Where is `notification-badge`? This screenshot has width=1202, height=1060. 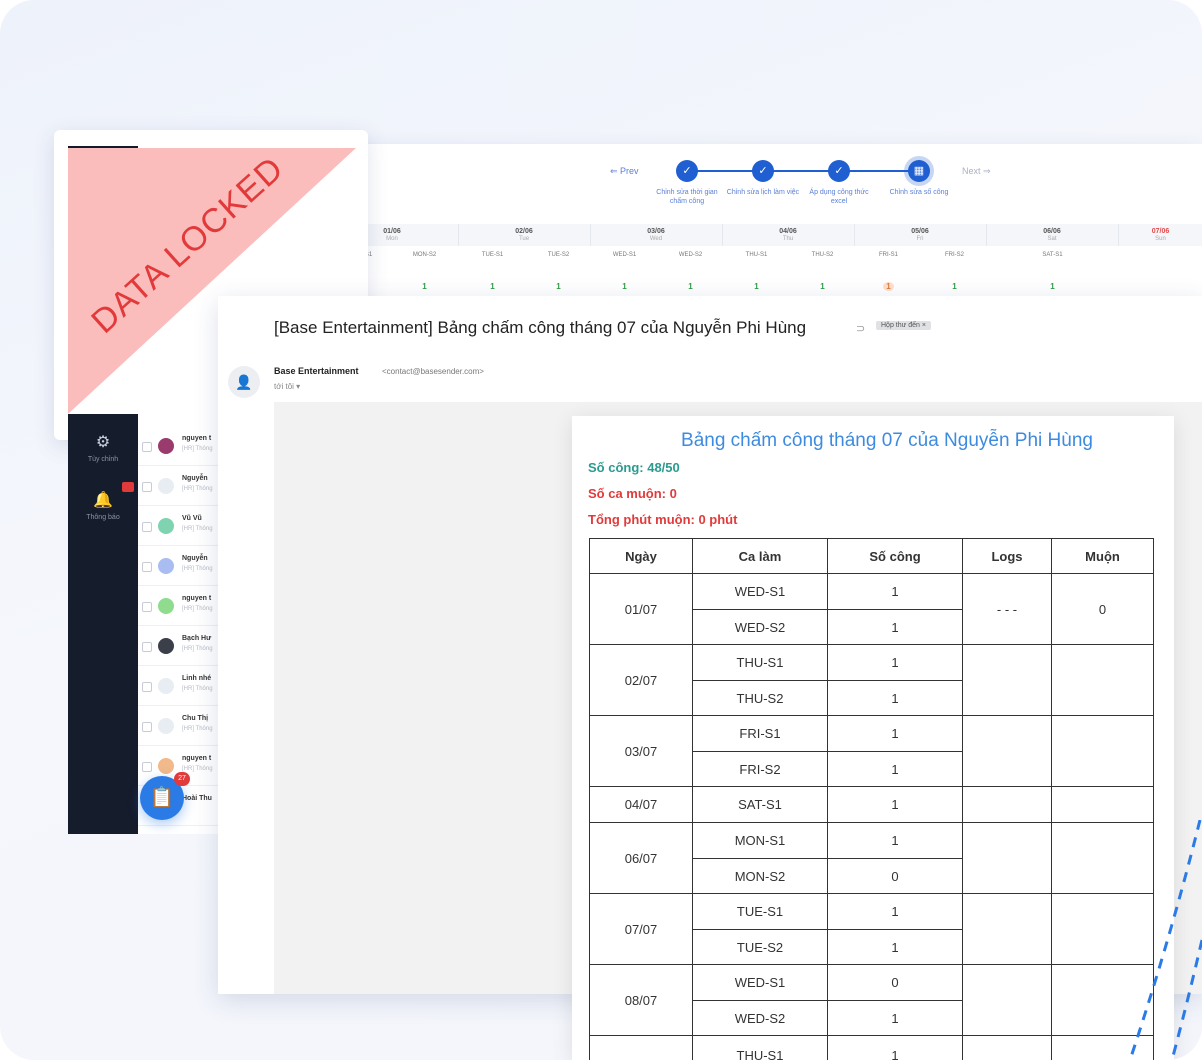
notification-badge is located at coordinates (128, 487).